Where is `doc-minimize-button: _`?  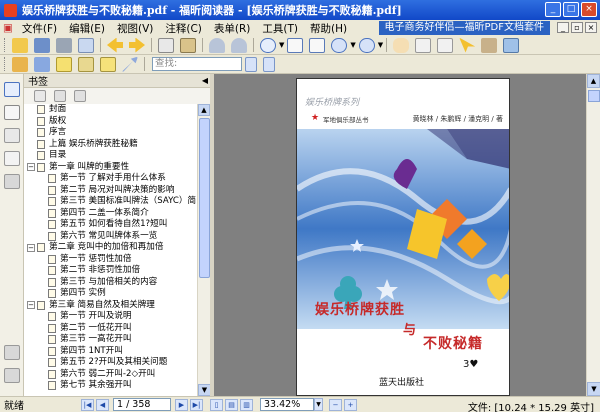 doc-minimize-button: _ is located at coordinates (563, 27).